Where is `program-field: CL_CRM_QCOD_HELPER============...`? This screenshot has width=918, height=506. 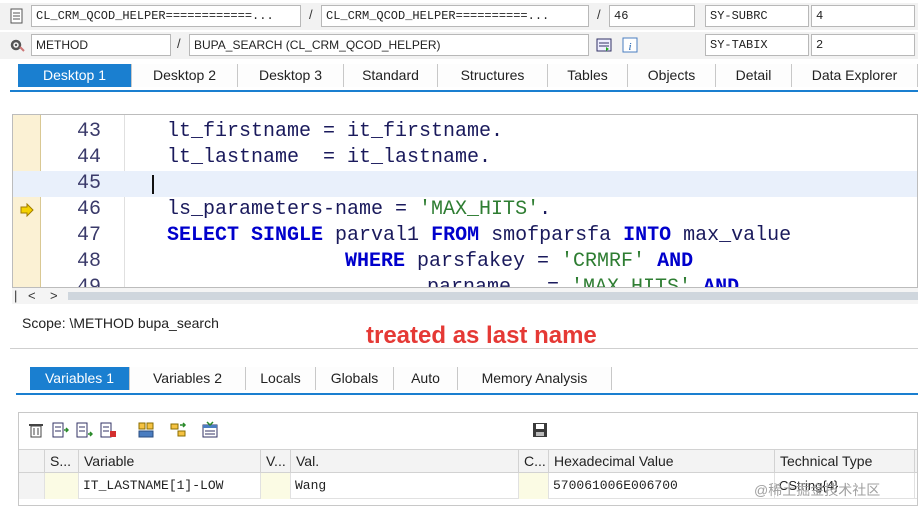 program-field: CL_CRM_QCOD_HELPER============... is located at coordinates (166, 16).